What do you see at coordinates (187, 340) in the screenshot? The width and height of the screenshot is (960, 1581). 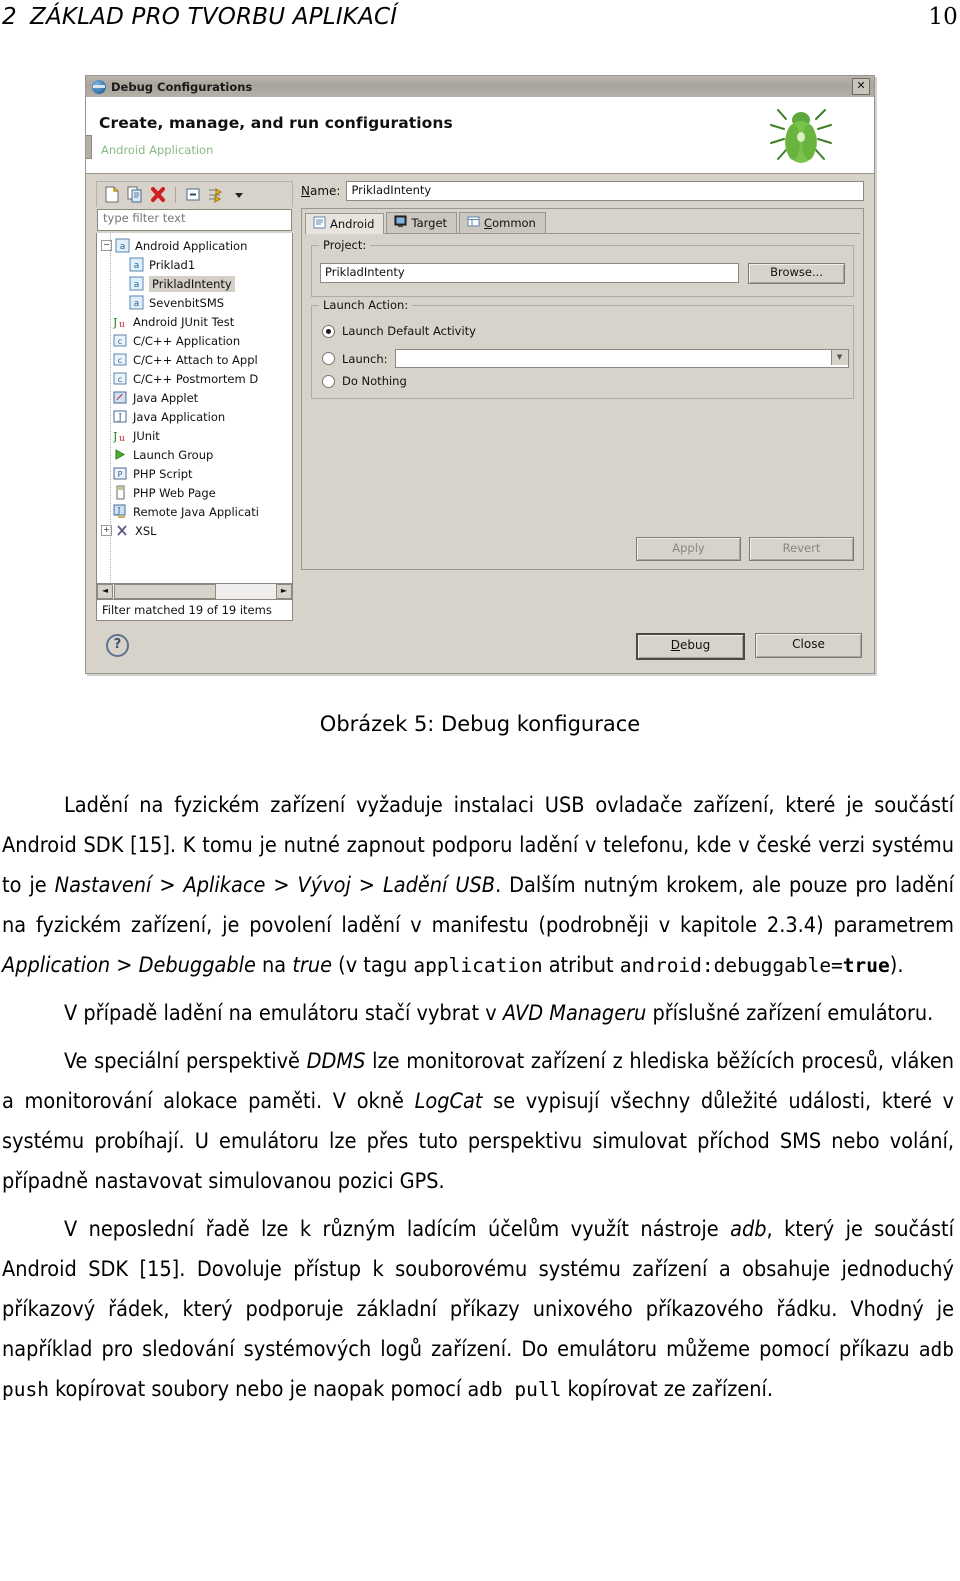 I see `tree-row-label: C/C++ Application` at bounding box center [187, 340].